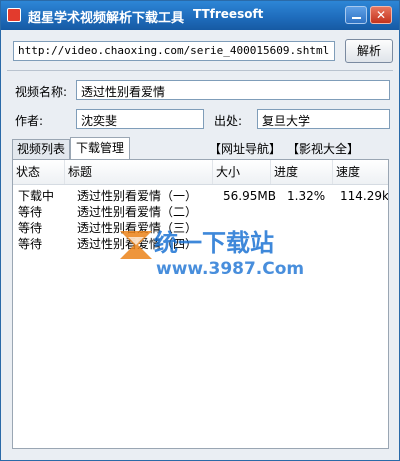 The width and height of the screenshot is (400, 461). What do you see at coordinates (306, 196) in the screenshot?
I see `progress-cell: 1.32%` at bounding box center [306, 196].